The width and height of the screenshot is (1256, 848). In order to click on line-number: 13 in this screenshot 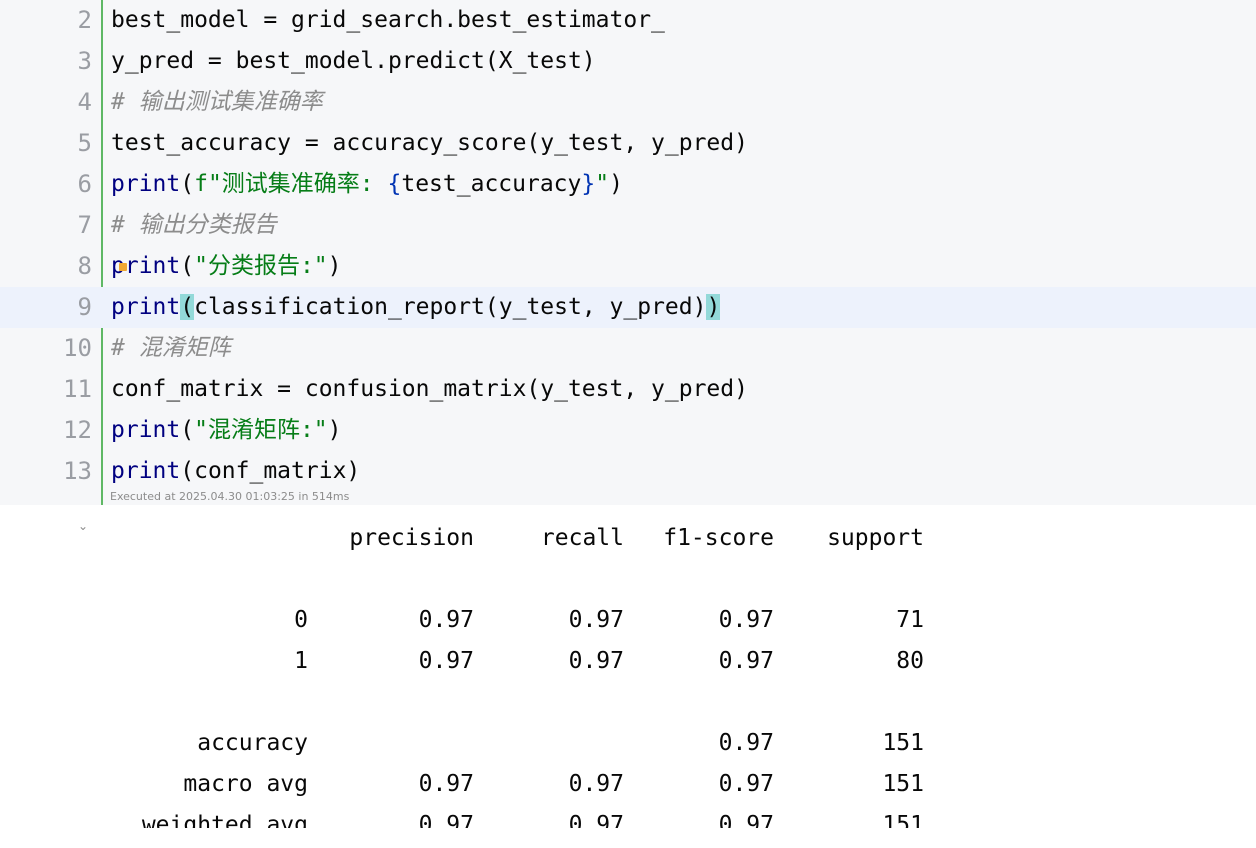, I will do `click(77, 471)`.